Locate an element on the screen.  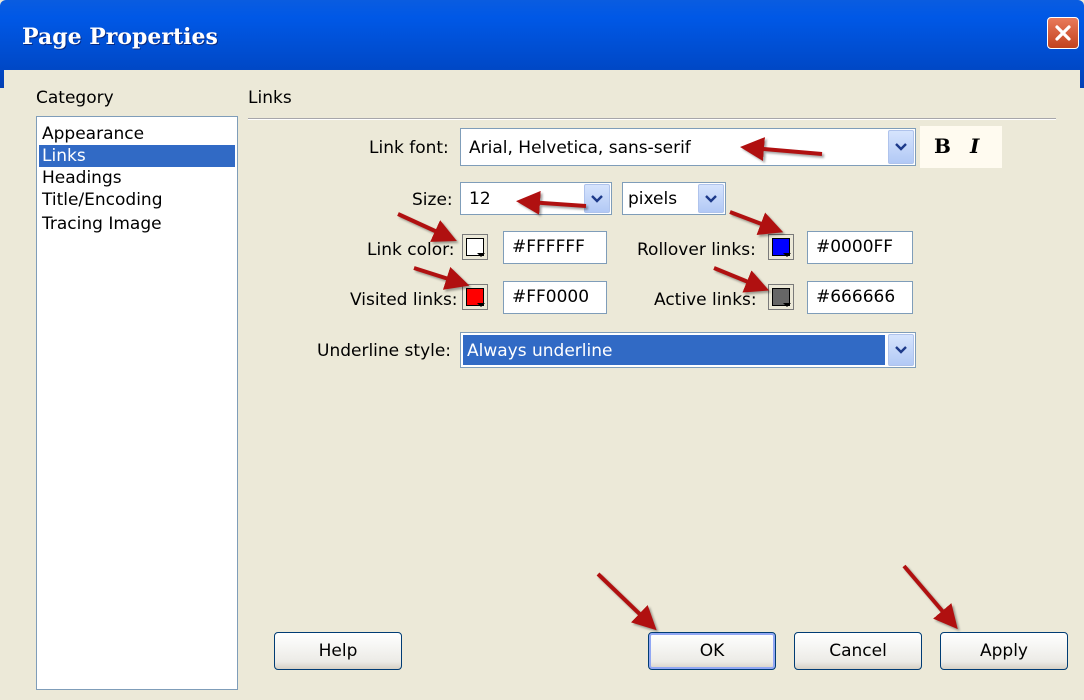
section-title: Links is located at coordinates (270, 98).